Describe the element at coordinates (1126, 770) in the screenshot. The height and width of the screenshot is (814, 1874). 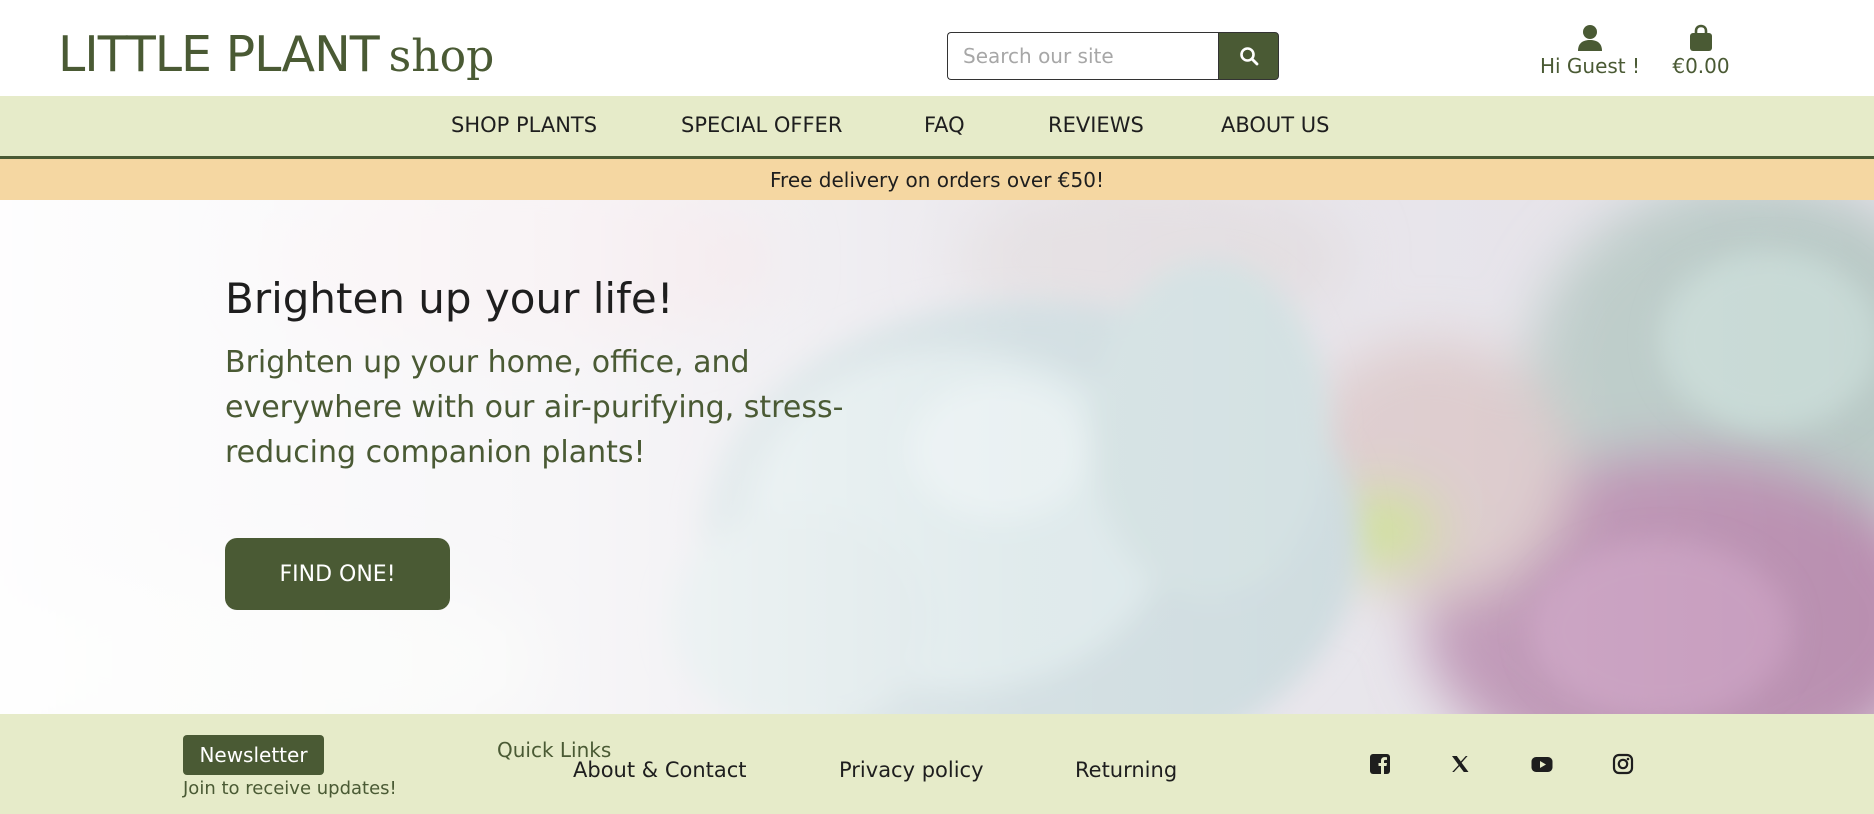
I see `footer-link-returning: Returning` at that location.